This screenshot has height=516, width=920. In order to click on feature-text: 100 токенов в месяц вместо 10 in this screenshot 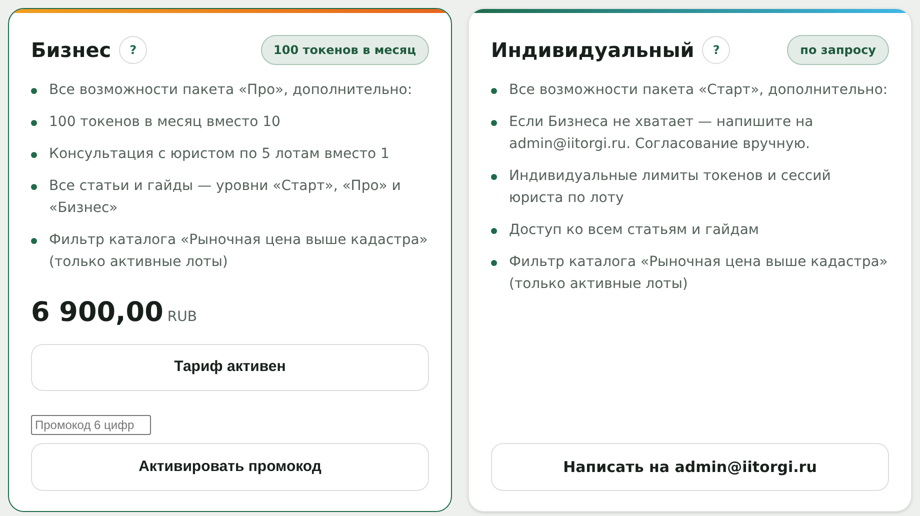, I will do `click(164, 122)`.